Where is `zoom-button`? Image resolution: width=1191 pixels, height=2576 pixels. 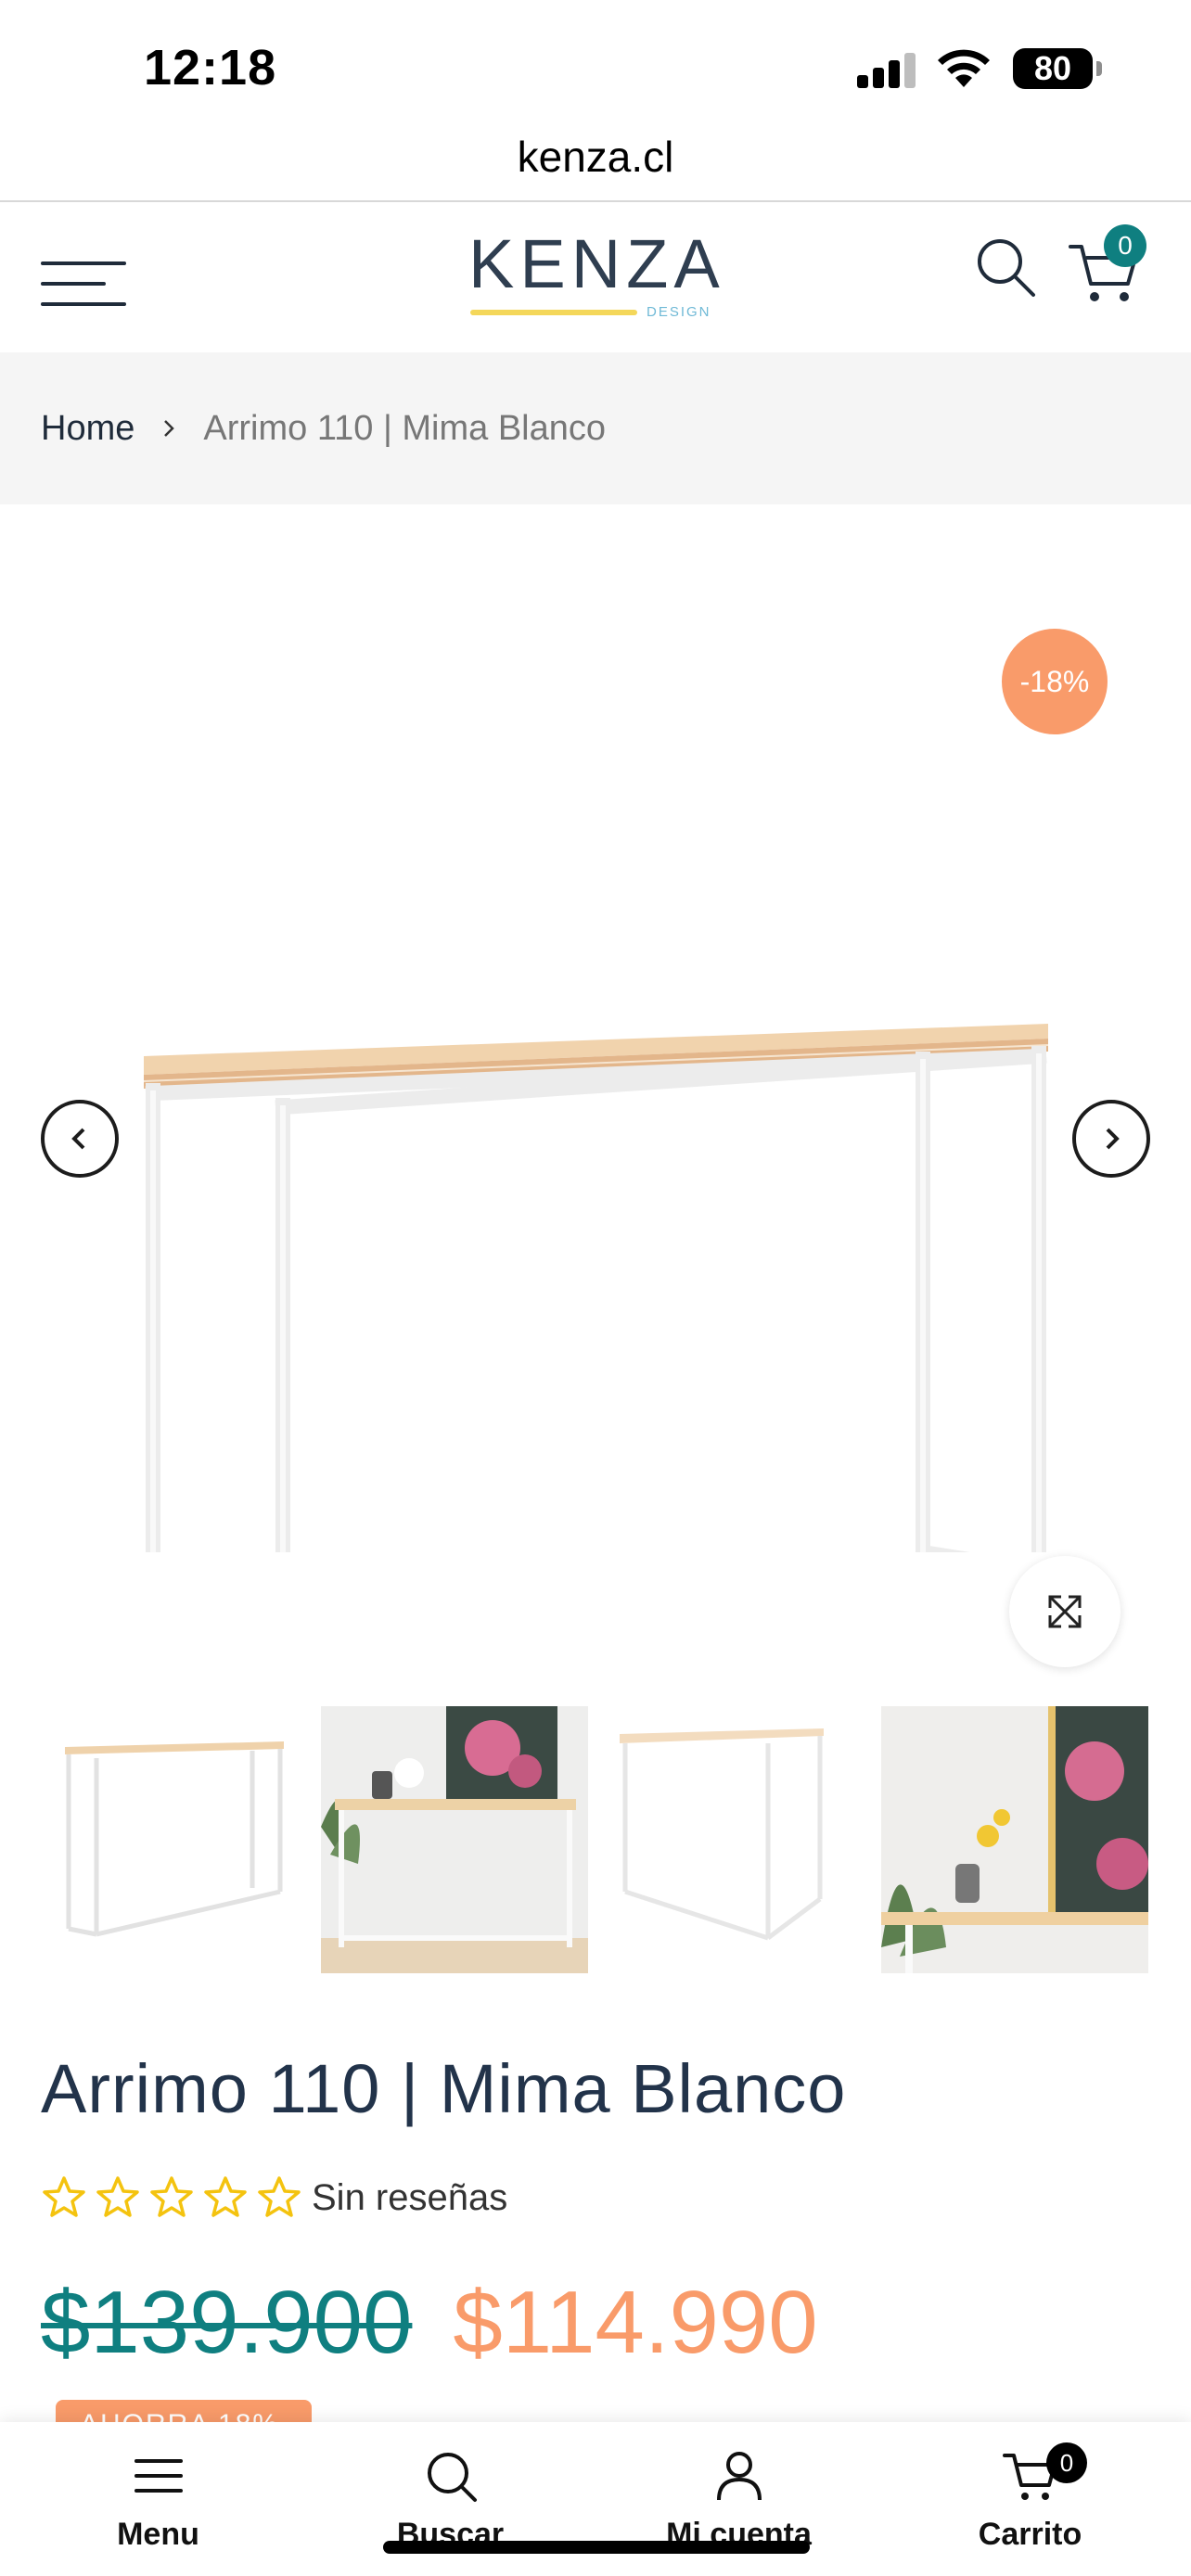
zoom-button is located at coordinates (1065, 1612).